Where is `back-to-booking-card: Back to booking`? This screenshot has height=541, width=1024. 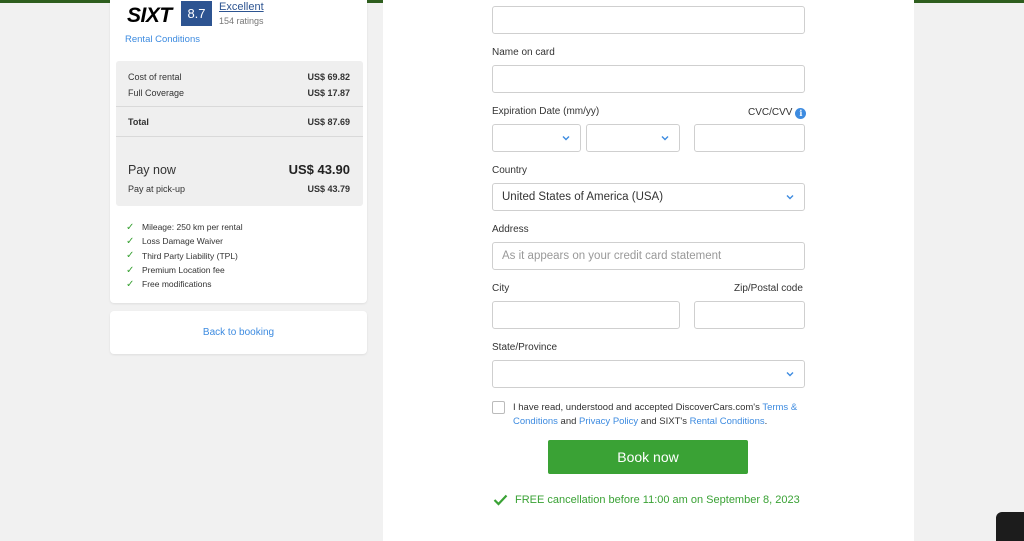 back-to-booking-card: Back to booking is located at coordinates (238, 332).